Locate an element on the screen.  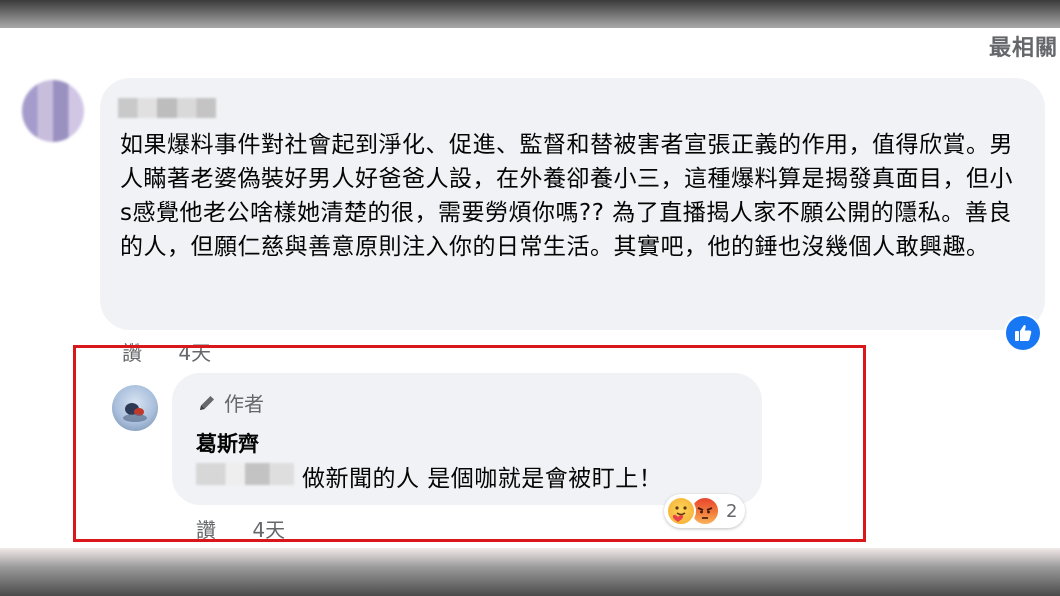
reply-like-link: 讚 is located at coordinates (206, 530).